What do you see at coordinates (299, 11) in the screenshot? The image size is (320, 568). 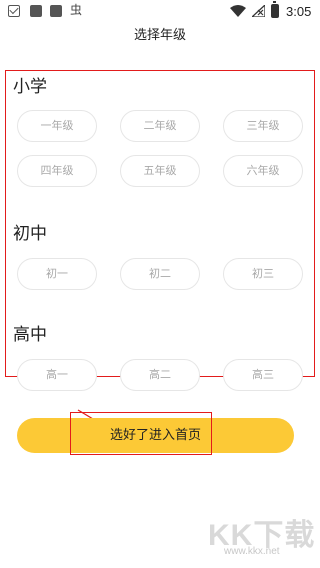 I see `status-time: 3:05` at bounding box center [299, 11].